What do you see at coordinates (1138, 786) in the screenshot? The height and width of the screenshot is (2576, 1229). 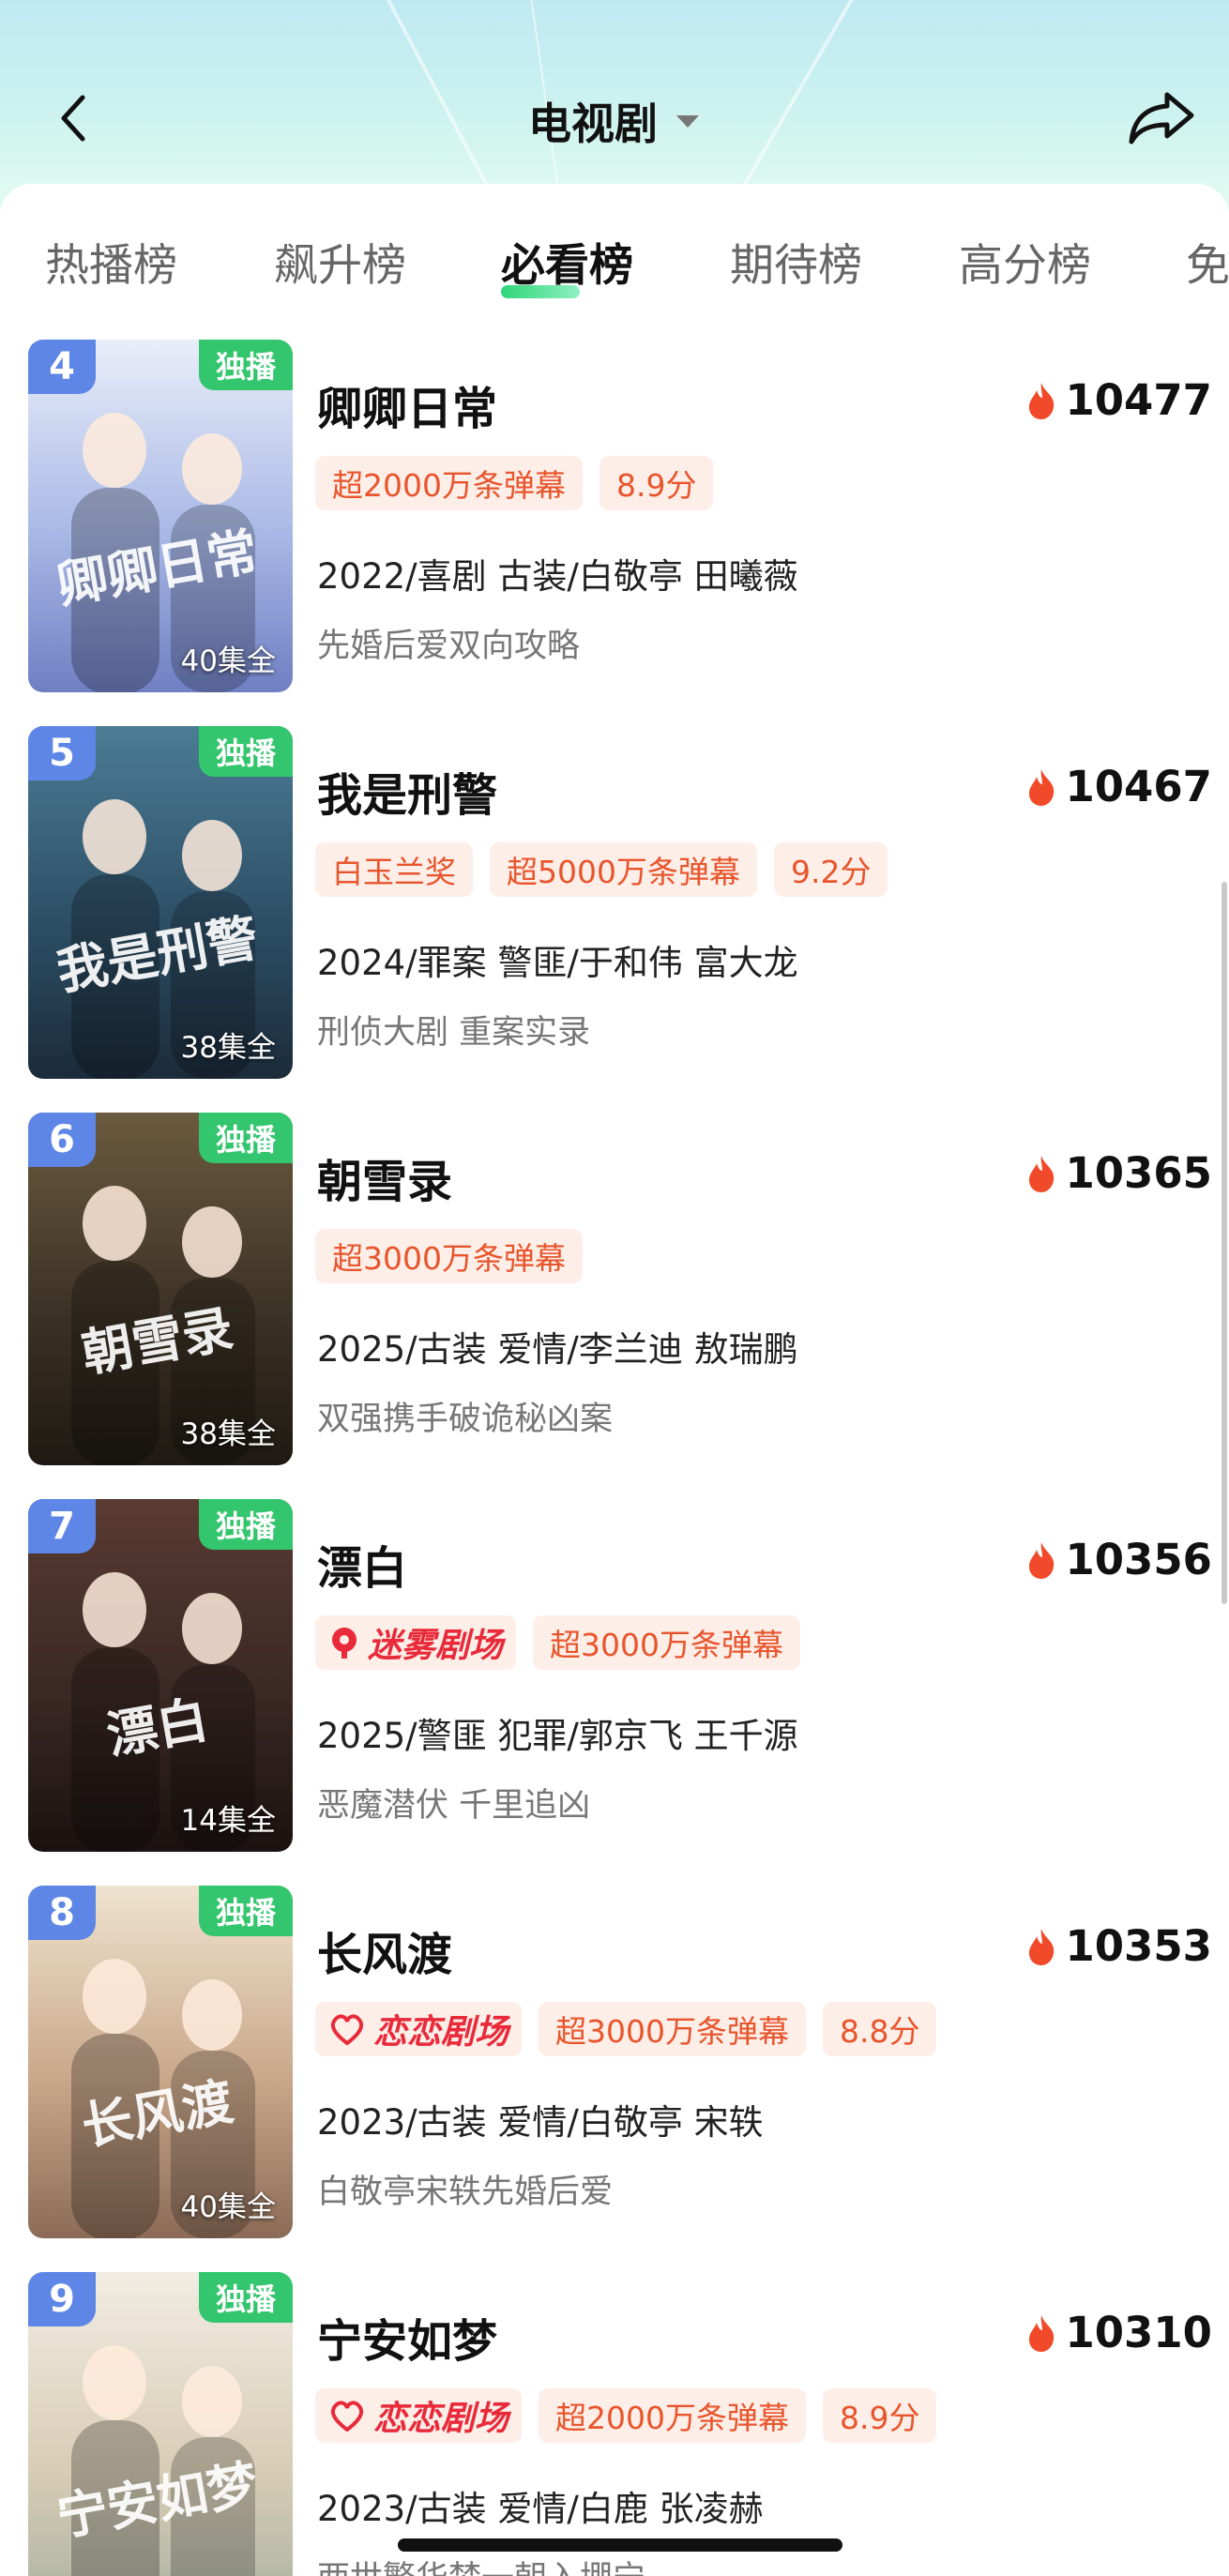 I see `heat-value: 10467` at bounding box center [1138, 786].